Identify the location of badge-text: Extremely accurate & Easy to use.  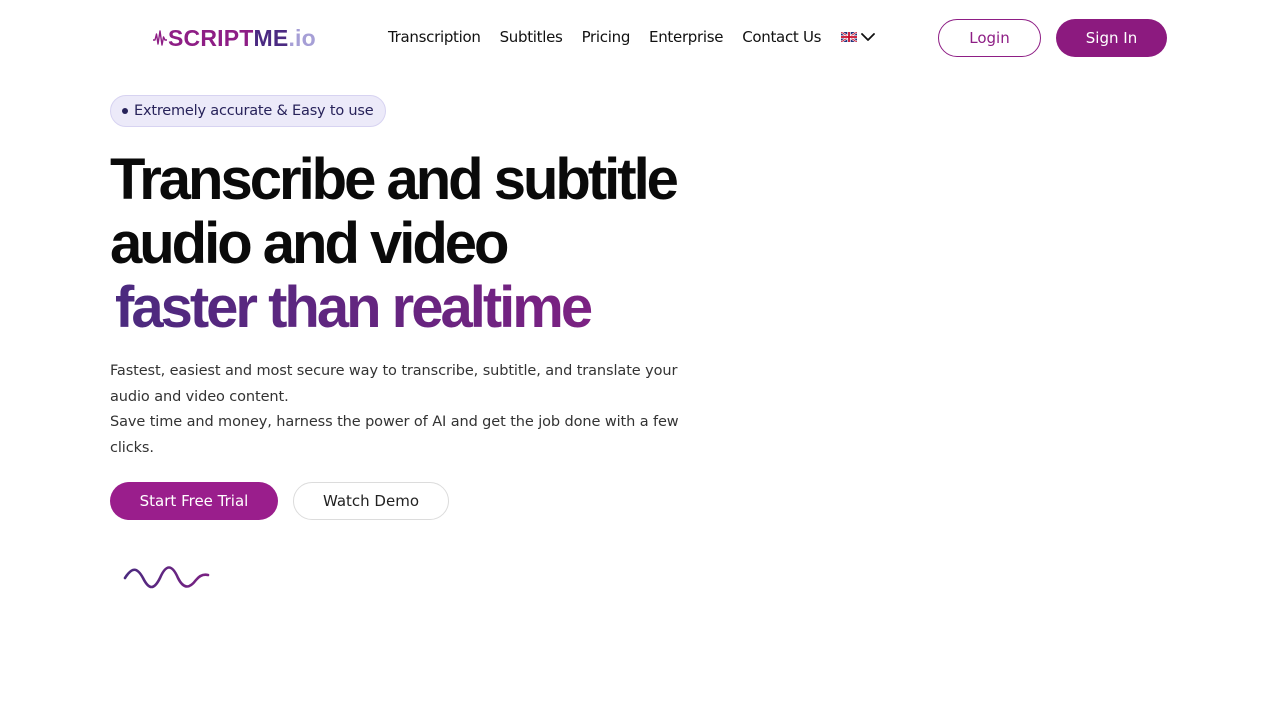
(254, 111).